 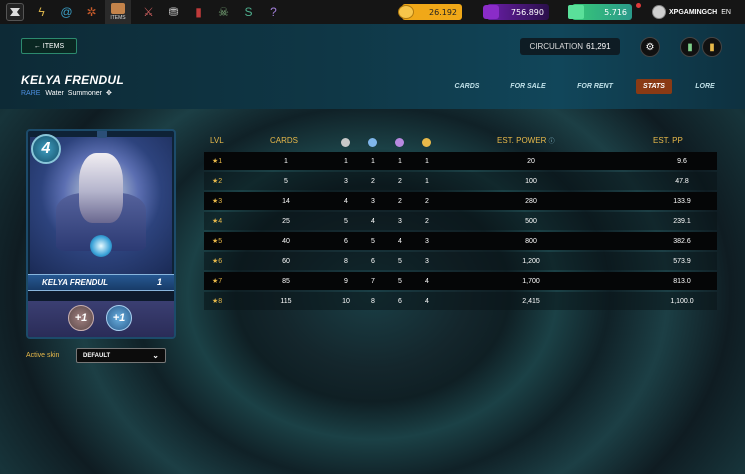 What do you see at coordinates (682, 241) in the screenshot?
I see `cell-pp: 382.6` at bounding box center [682, 241].